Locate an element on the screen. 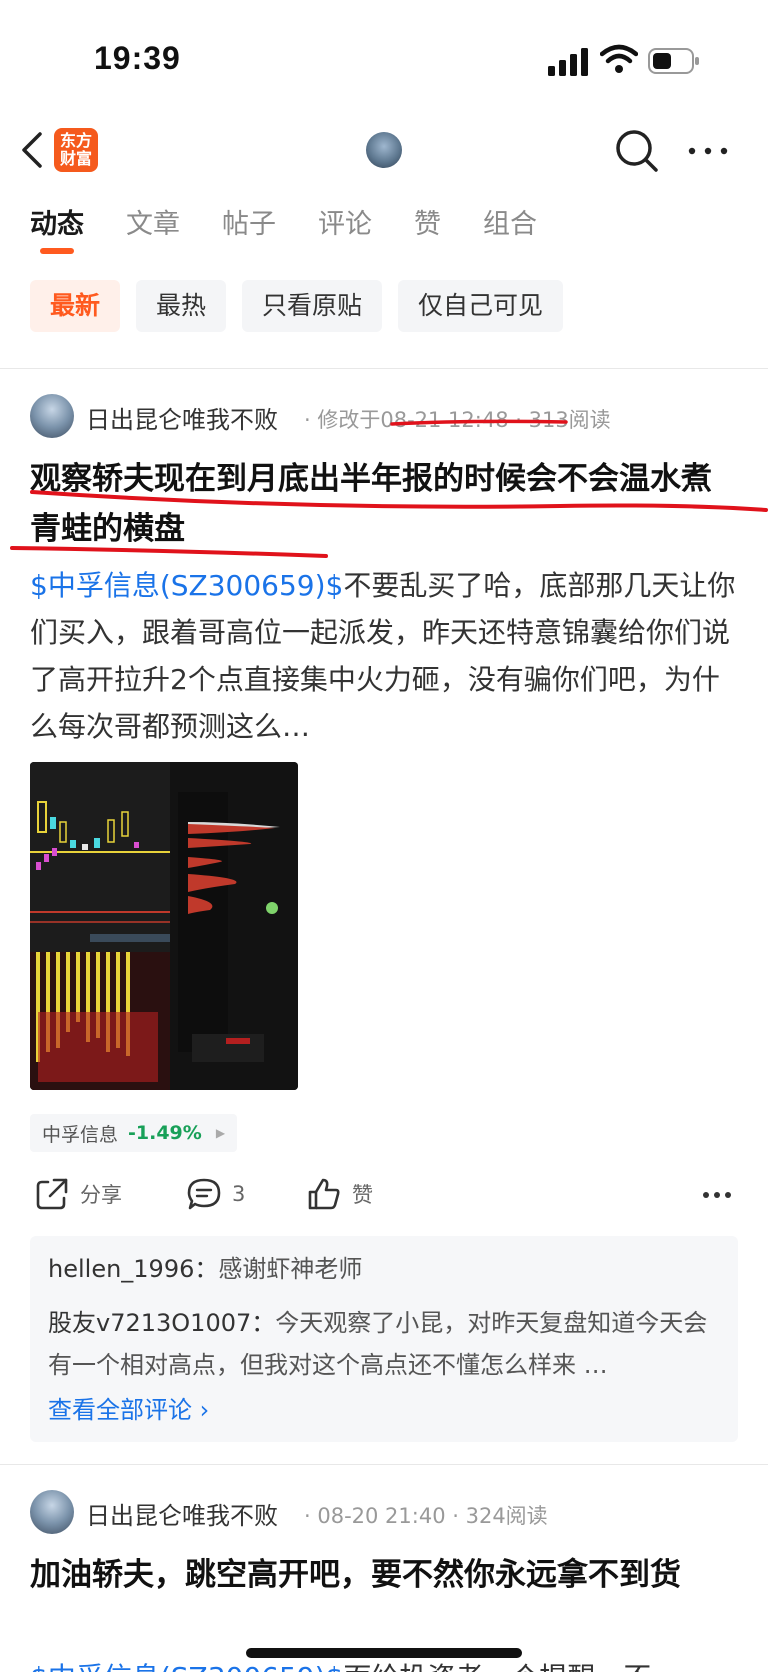 This screenshot has width=768, height=1672. more-icon is located at coordinates (708, 151).